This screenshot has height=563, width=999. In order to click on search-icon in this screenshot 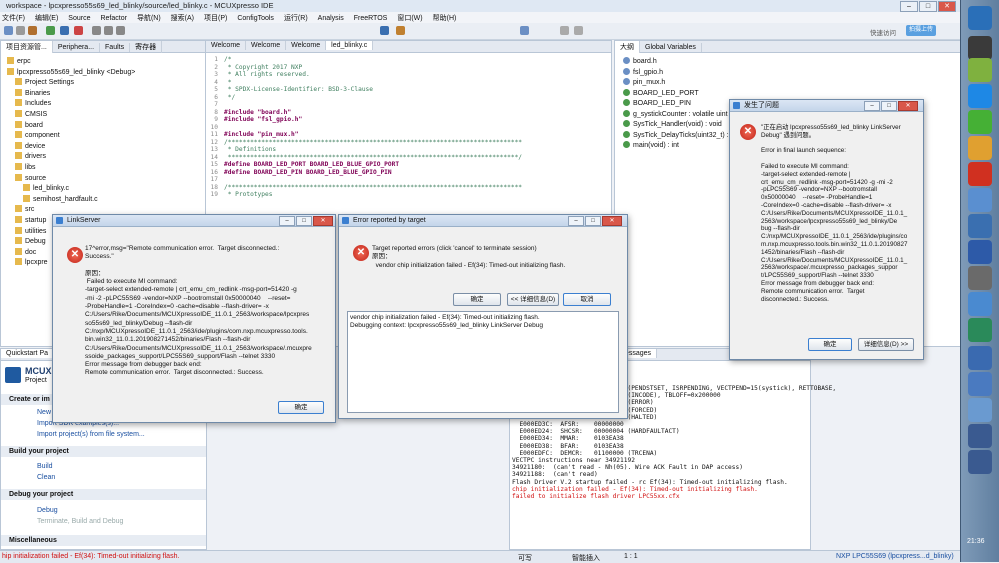, I will do `click(524, 30)`.